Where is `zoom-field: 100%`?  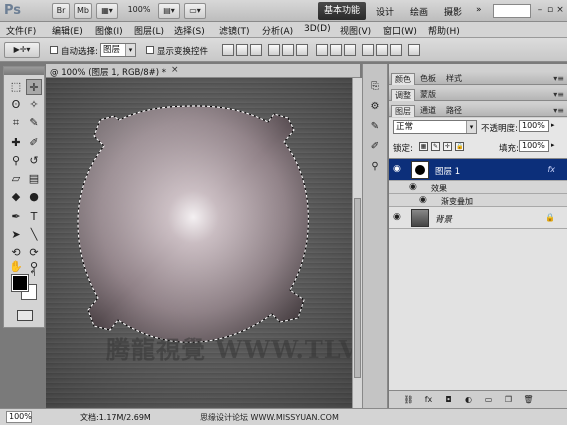 zoom-field: 100% is located at coordinates (19, 417).